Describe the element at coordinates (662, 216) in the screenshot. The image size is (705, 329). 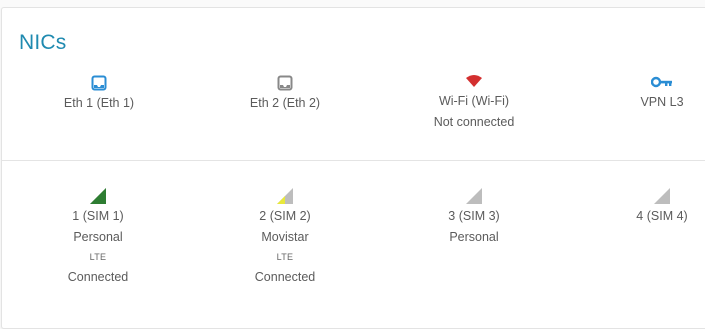
I see `sim-label: 4 (SIM 4)` at that location.